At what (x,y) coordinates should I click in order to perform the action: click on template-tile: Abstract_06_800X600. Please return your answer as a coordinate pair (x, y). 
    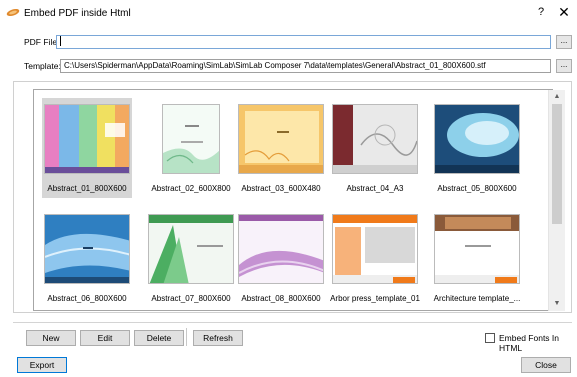
    Looking at the image, I should click on (87, 258).